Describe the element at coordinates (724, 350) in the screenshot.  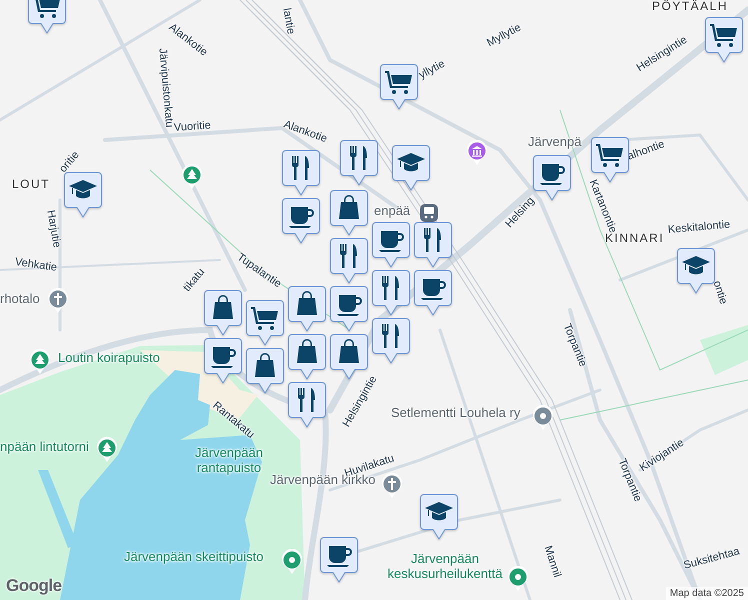
I see `park-area` at that location.